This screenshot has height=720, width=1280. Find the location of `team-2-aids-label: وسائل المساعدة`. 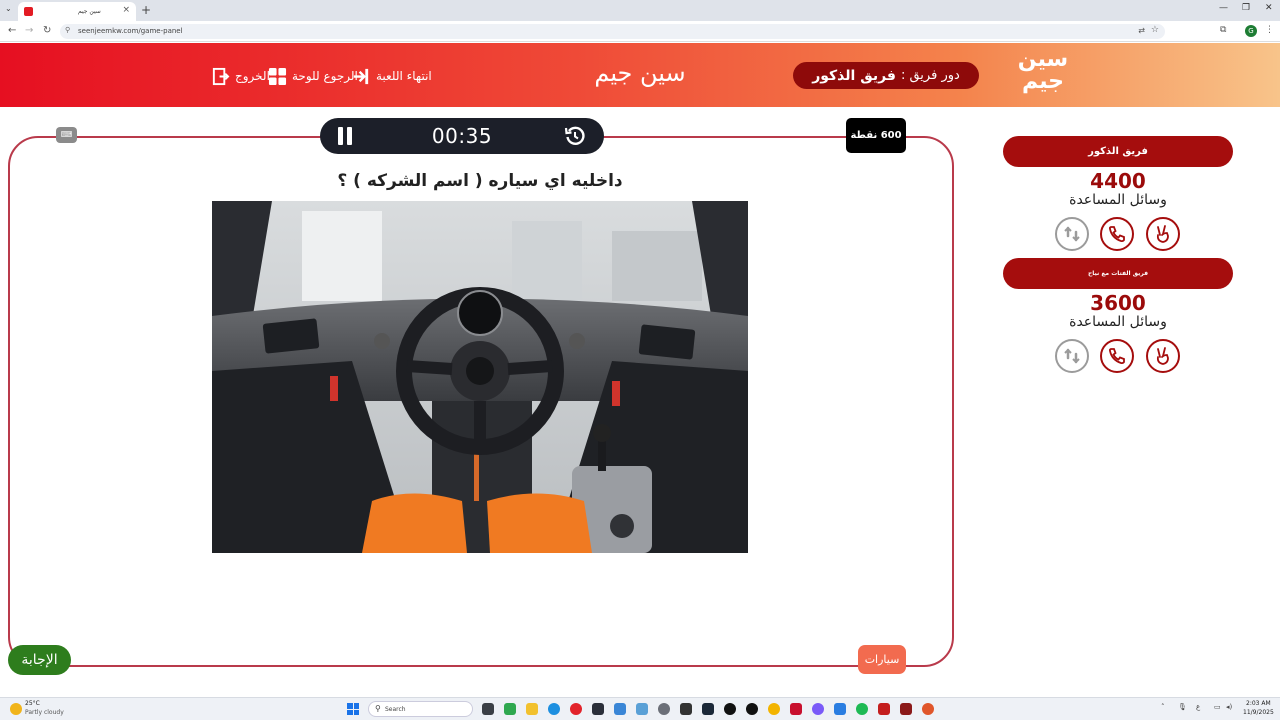

team-2-aids-label: وسائل المساعدة is located at coordinates (1118, 322).